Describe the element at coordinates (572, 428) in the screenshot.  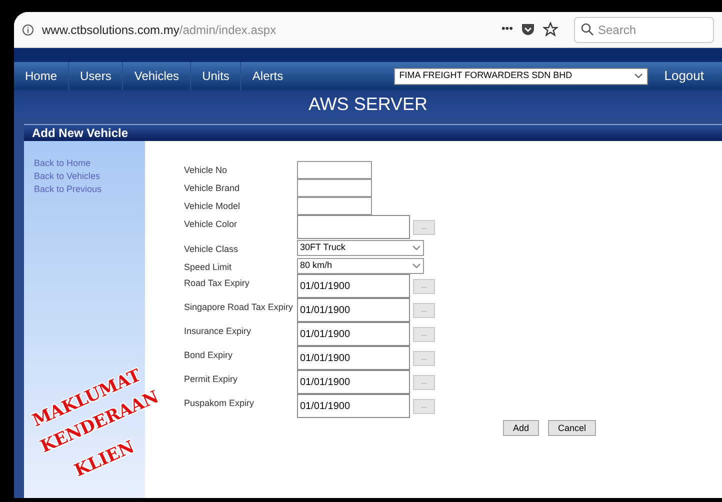
I see `action-button: Cancel` at that location.